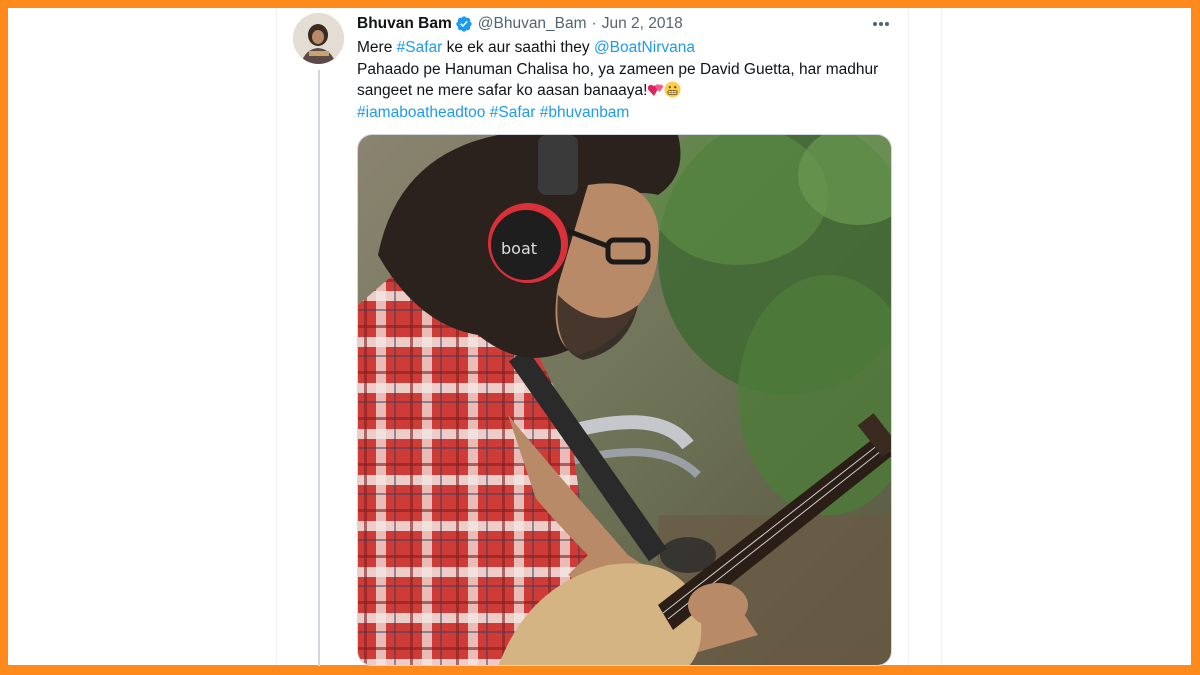 The image size is (1200, 675). I want to click on frame-bottom, so click(600, 670).